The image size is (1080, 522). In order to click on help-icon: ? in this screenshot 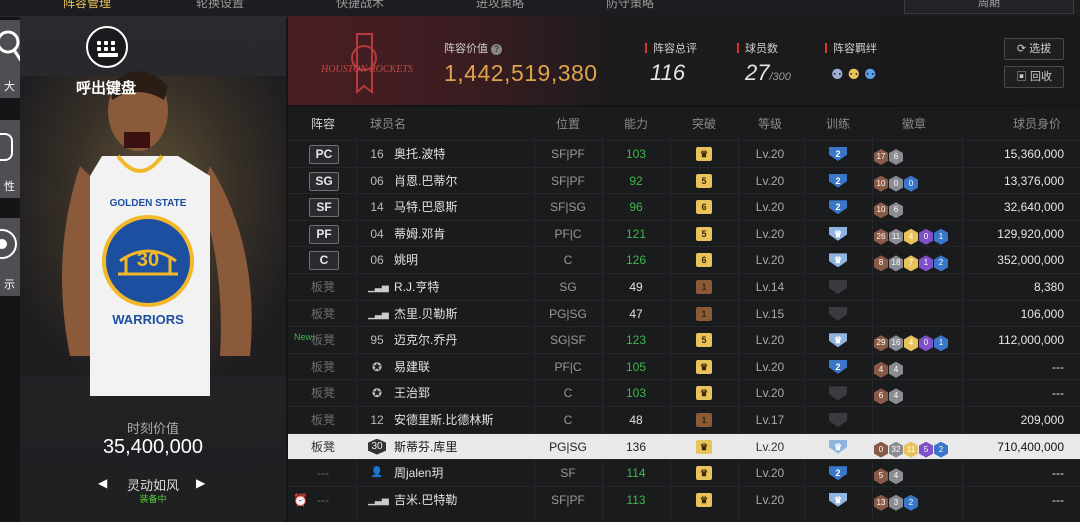, I will do `click(497, 49)`.